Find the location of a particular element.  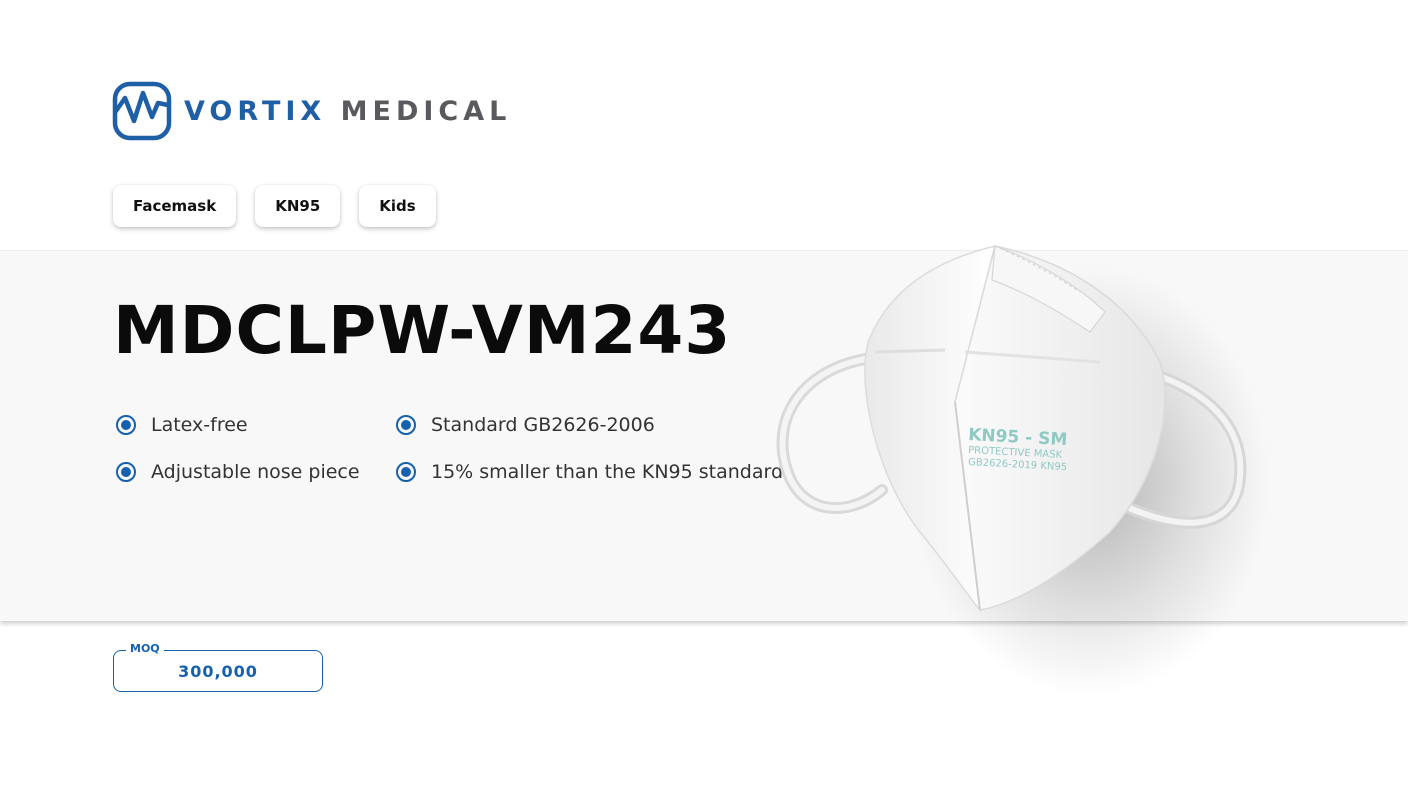

moq-value: 300,000 is located at coordinates (218, 671).